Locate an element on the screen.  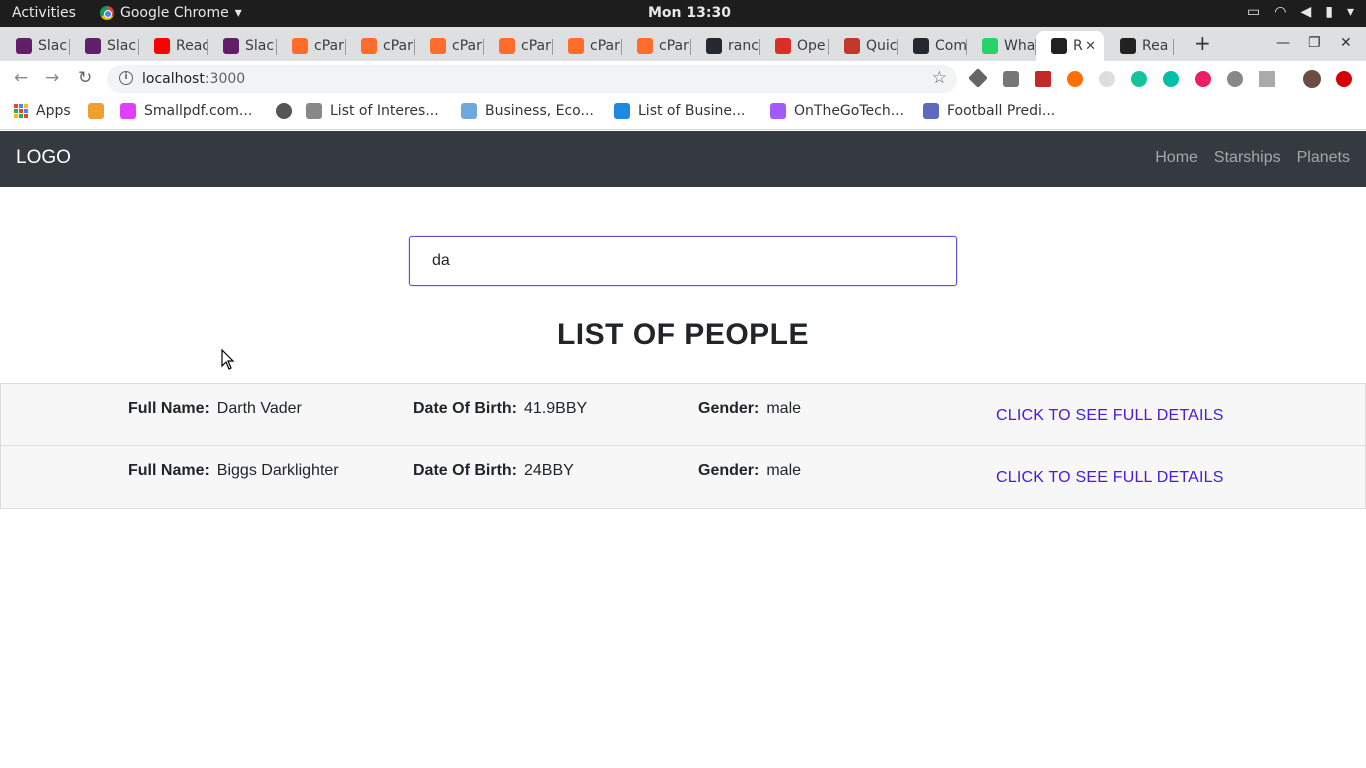
url-text: localhost:3000 is located at coordinates (193, 79).